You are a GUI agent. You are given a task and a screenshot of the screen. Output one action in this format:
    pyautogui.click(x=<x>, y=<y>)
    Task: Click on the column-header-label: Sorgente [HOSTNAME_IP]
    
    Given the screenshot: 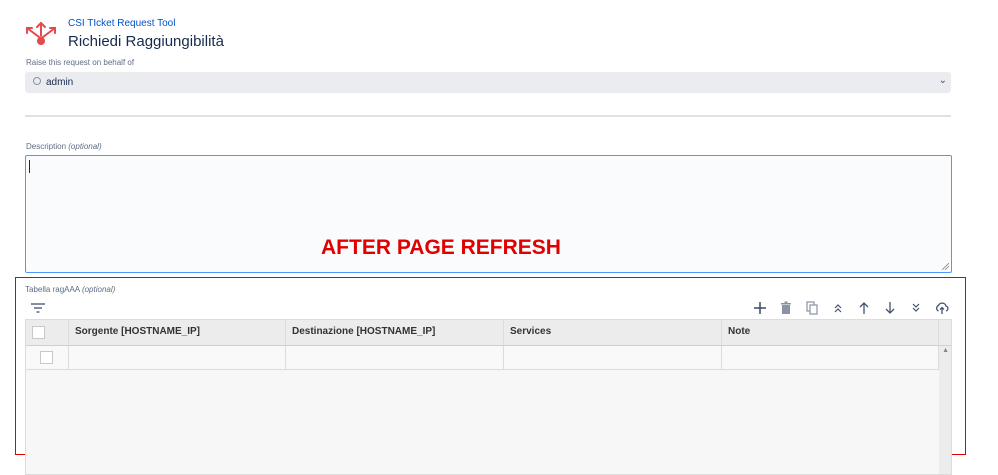 What is the action you would take?
    pyautogui.click(x=138, y=331)
    